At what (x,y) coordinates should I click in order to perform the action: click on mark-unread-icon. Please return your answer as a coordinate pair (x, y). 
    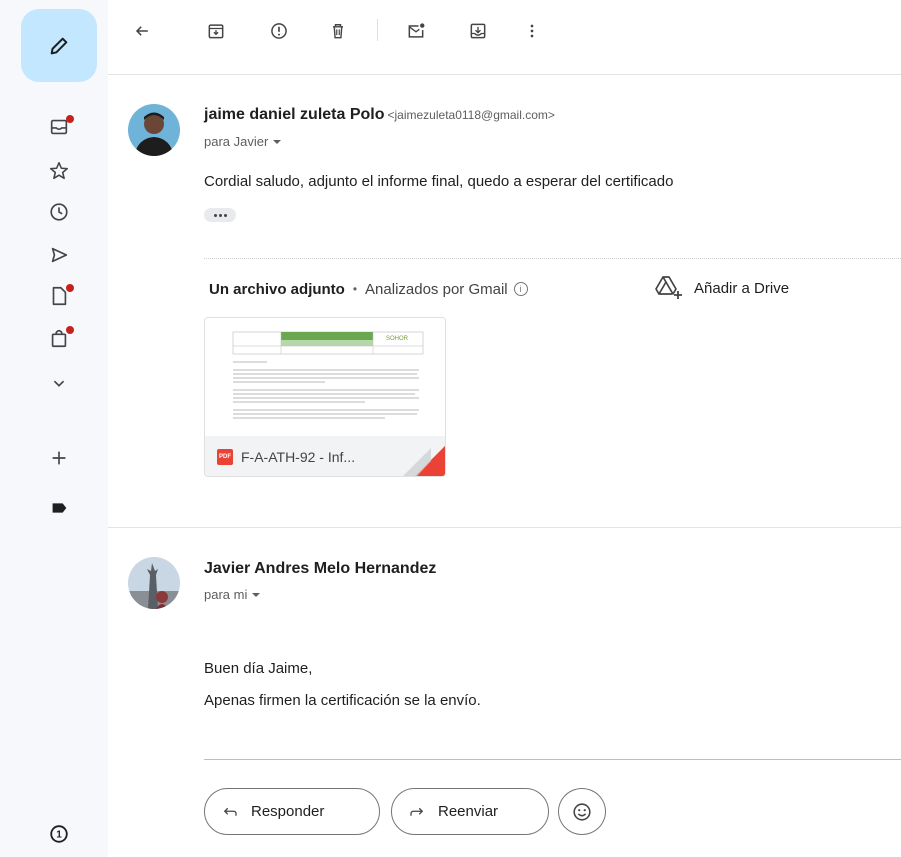
    Looking at the image, I should click on (416, 30).